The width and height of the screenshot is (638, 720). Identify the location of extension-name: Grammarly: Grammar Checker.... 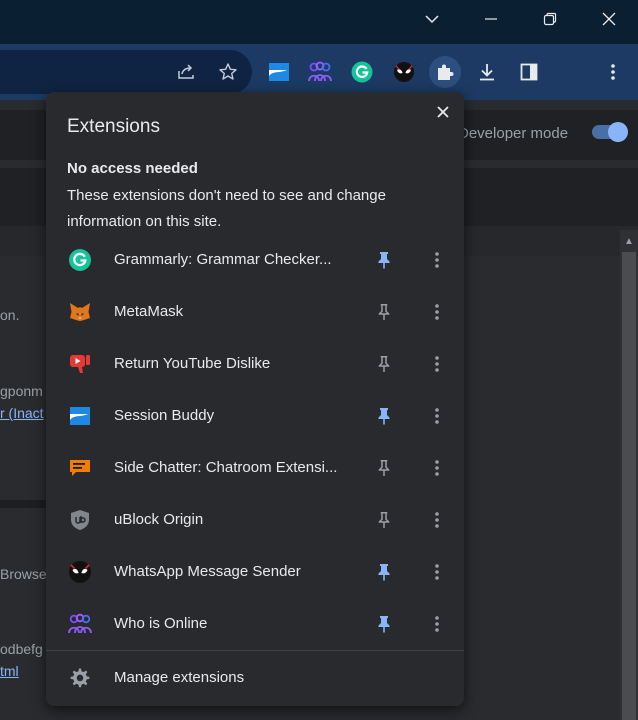
(223, 259).